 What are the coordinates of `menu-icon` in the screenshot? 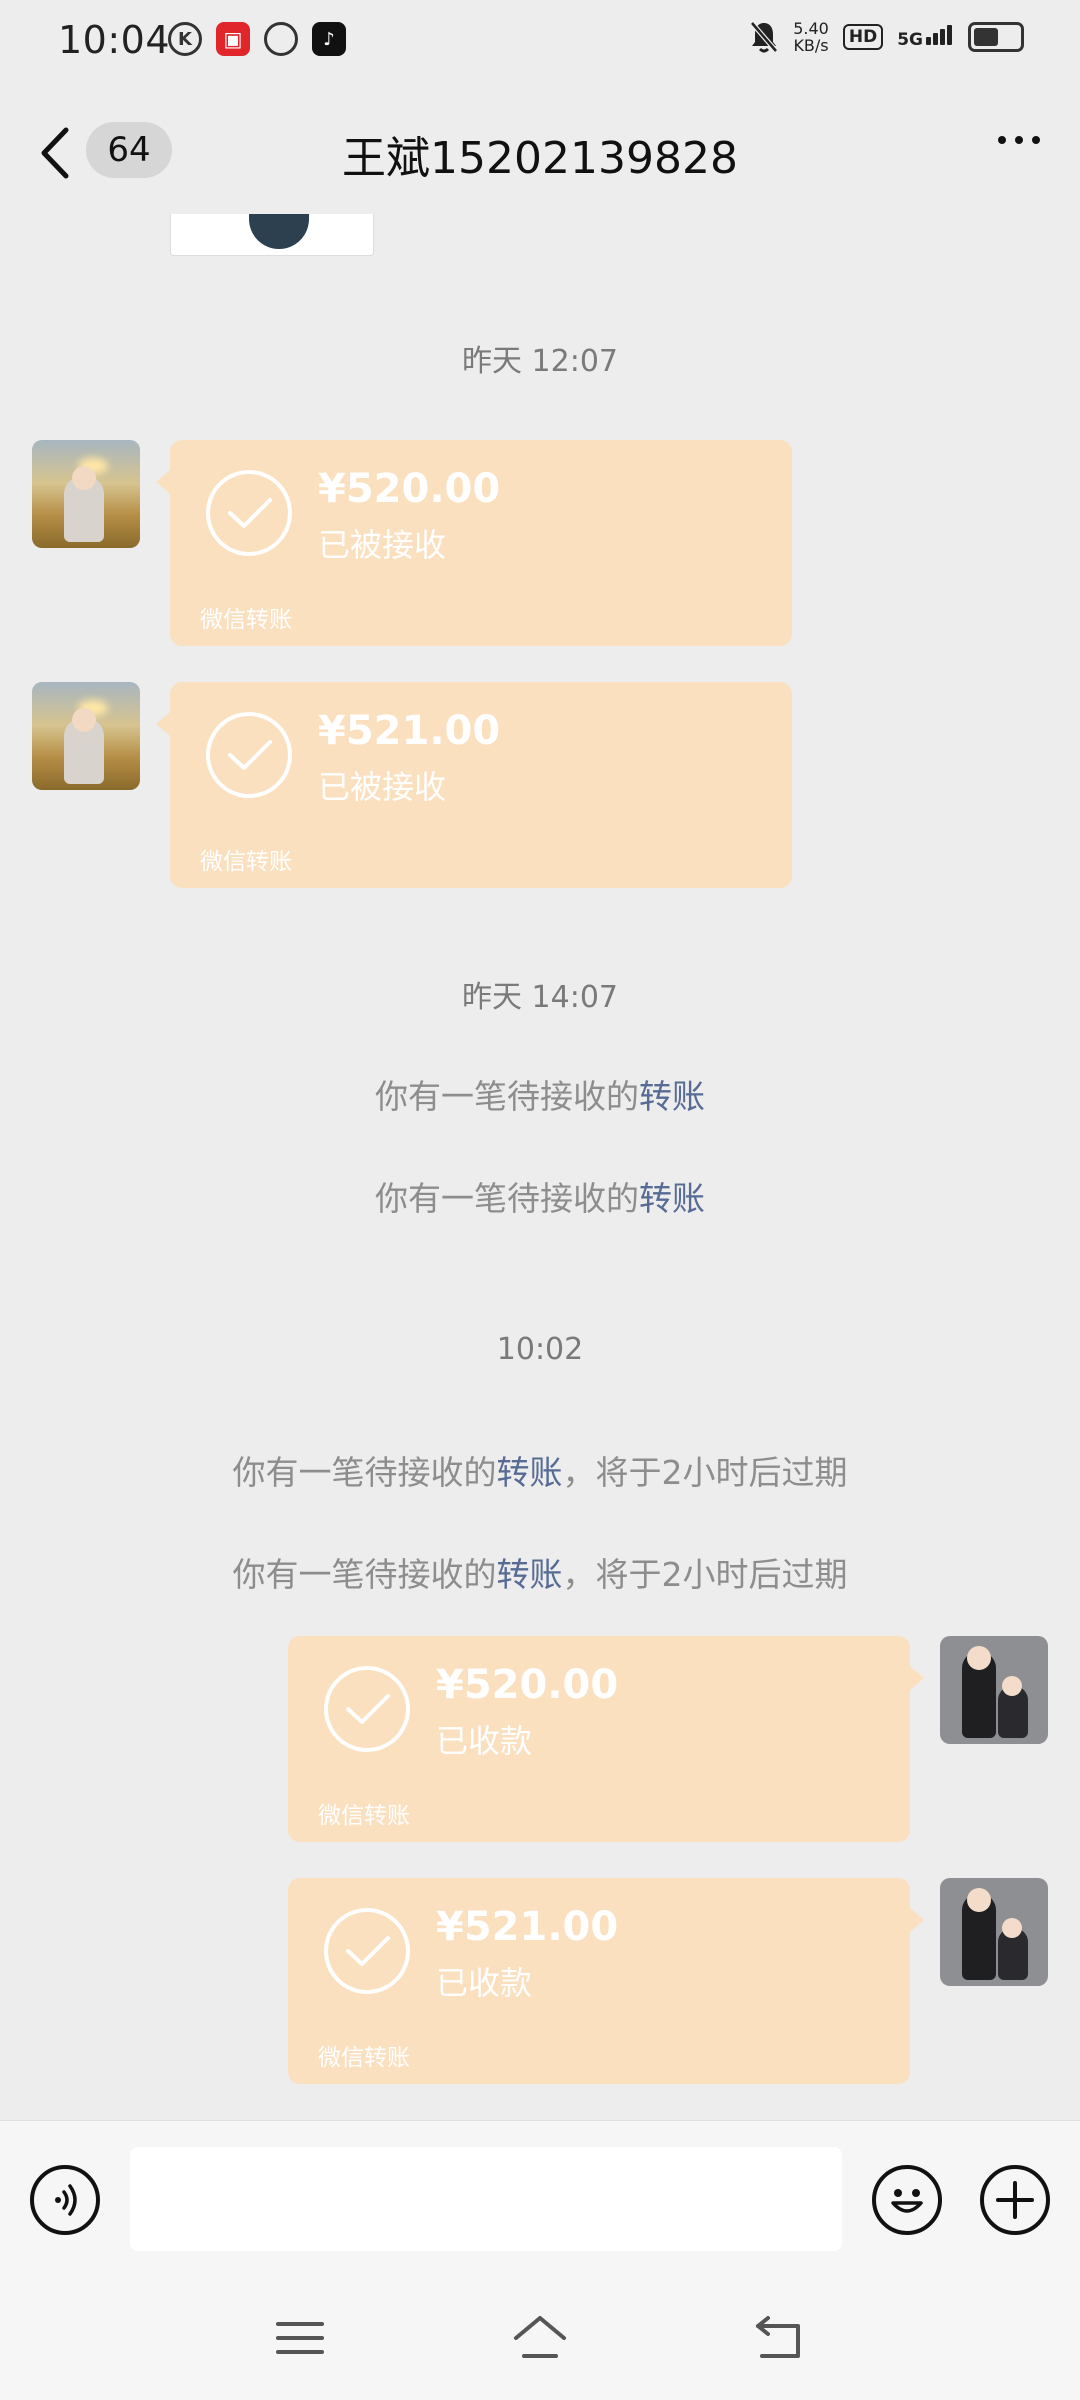 It's located at (300, 2338).